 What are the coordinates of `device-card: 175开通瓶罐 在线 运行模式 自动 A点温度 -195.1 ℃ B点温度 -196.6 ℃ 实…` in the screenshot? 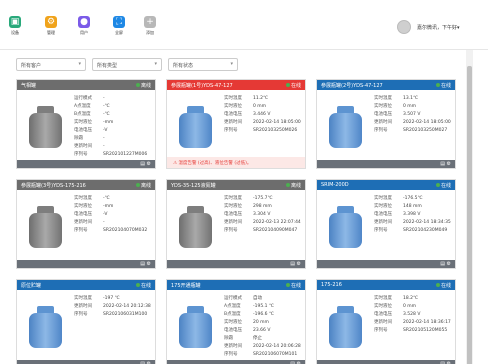 It's located at (236, 321).